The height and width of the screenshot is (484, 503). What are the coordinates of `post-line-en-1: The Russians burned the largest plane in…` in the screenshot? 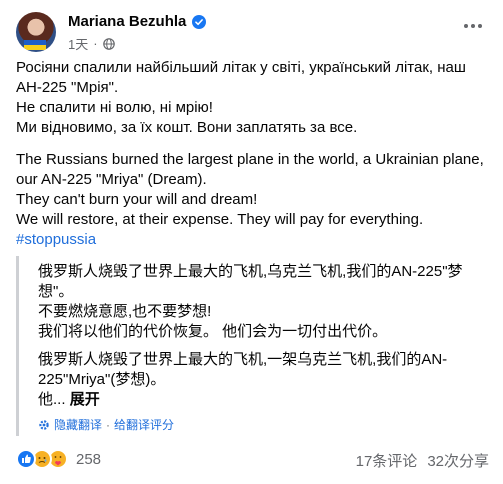 It's located at (250, 169).